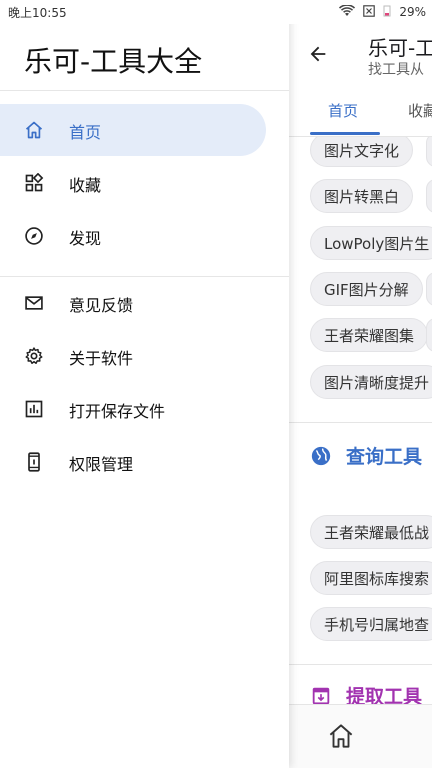 The width and height of the screenshot is (432, 768). What do you see at coordinates (113, 61) in the screenshot?
I see `drawer-title: 乐可-工具大全` at bounding box center [113, 61].